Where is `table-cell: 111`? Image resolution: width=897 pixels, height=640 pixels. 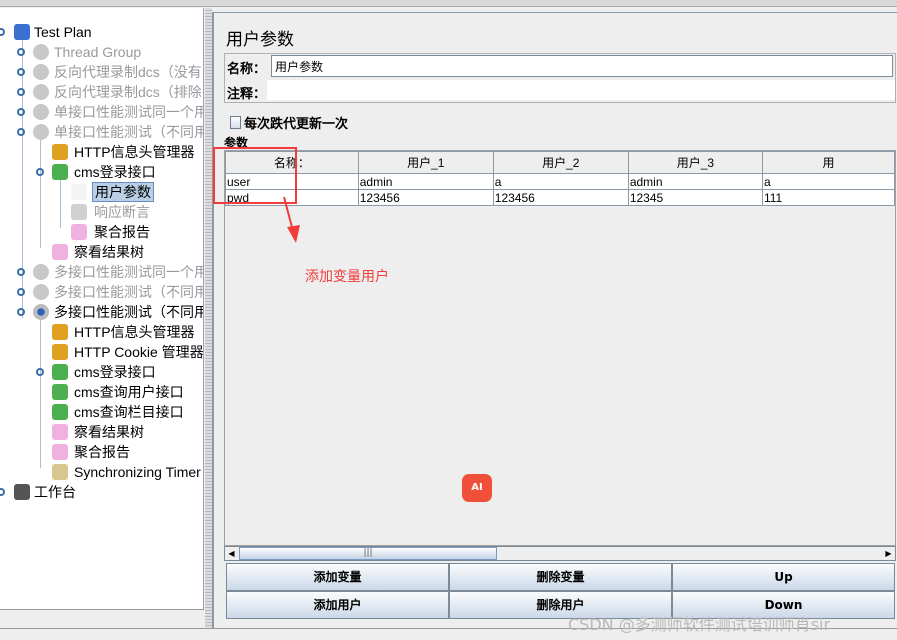
table-cell: 111 is located at coordinates (828, 197).